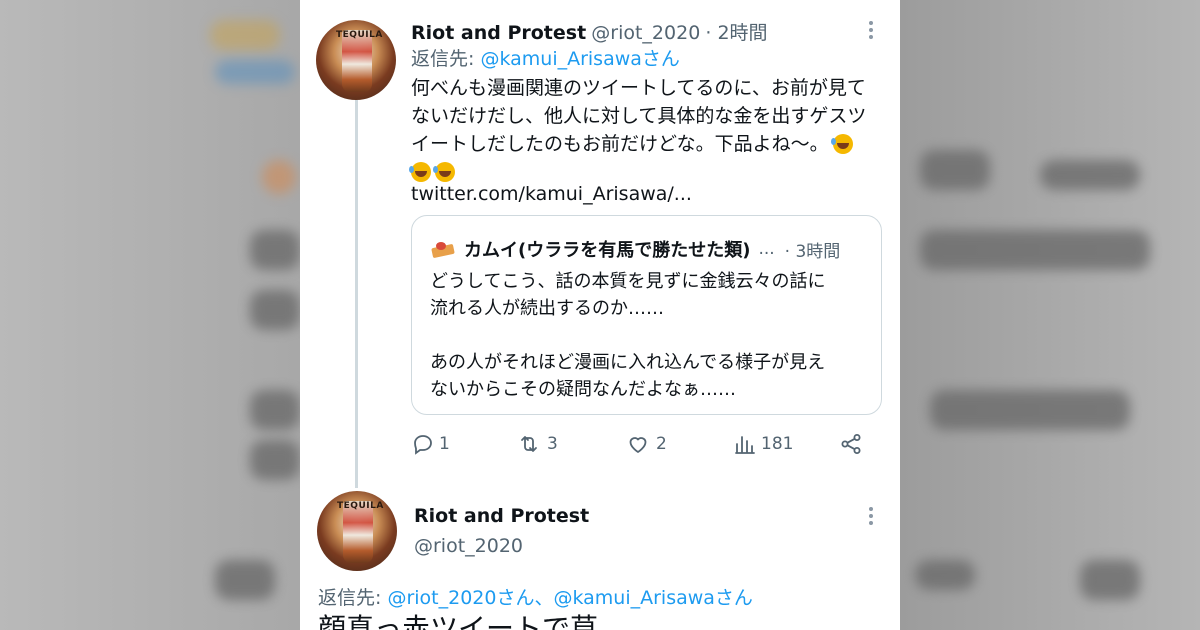 The height and width of the screenshot is (630, 1200). Describe the element at coordinates (620, 144) in the screenshot. I see `tweet-text-line: イートしだしたのもお前だけどな。下品よね〜。` at that location.